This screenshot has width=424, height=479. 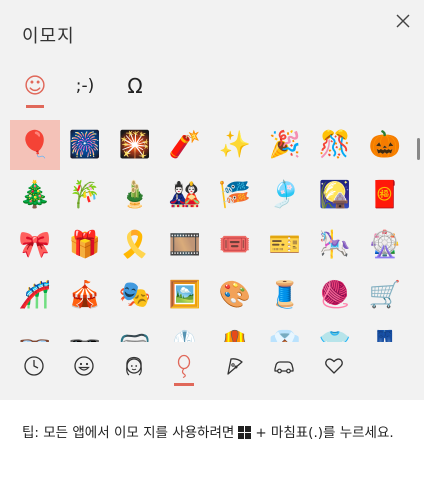 I want to click on pizza-icon, so click(x=235, y=366).